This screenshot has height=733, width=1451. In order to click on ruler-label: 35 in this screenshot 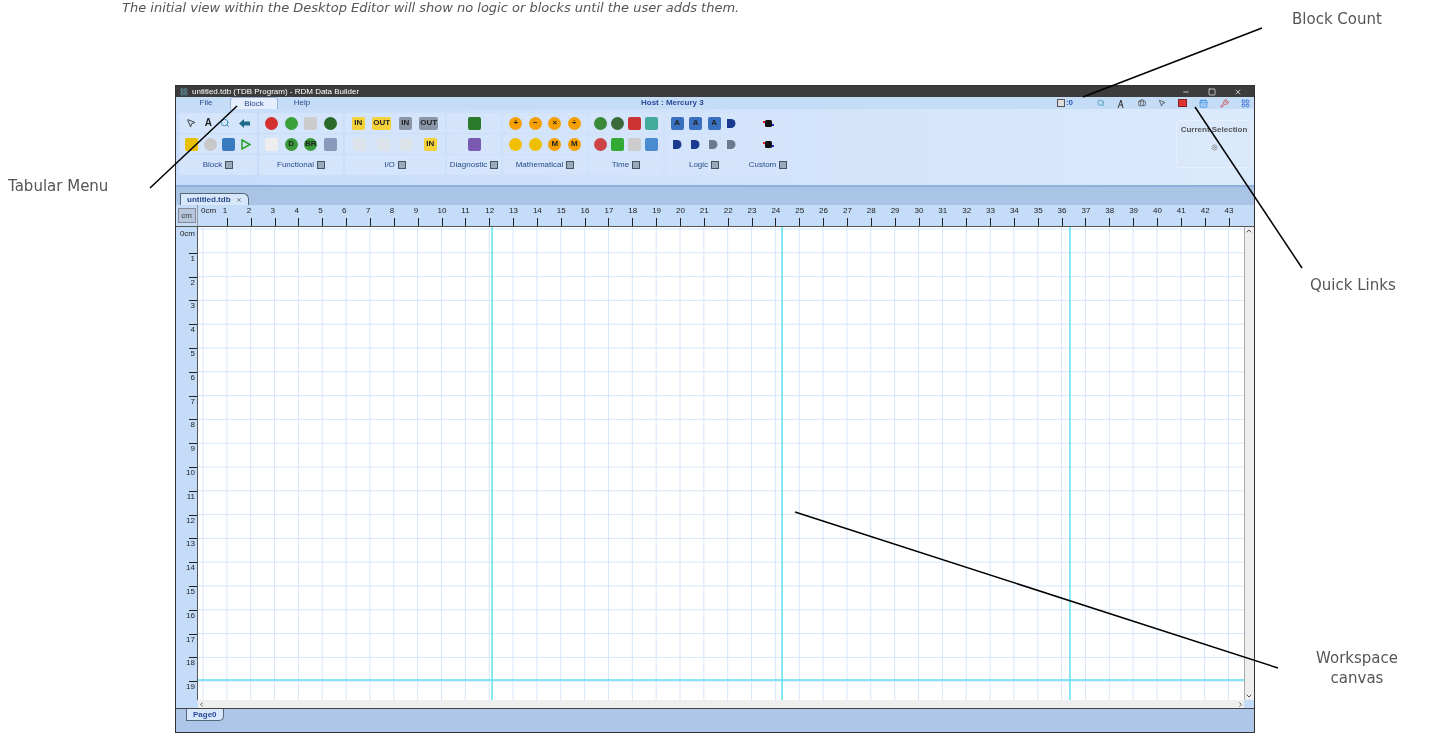, I will do `click(1038, 211)`.